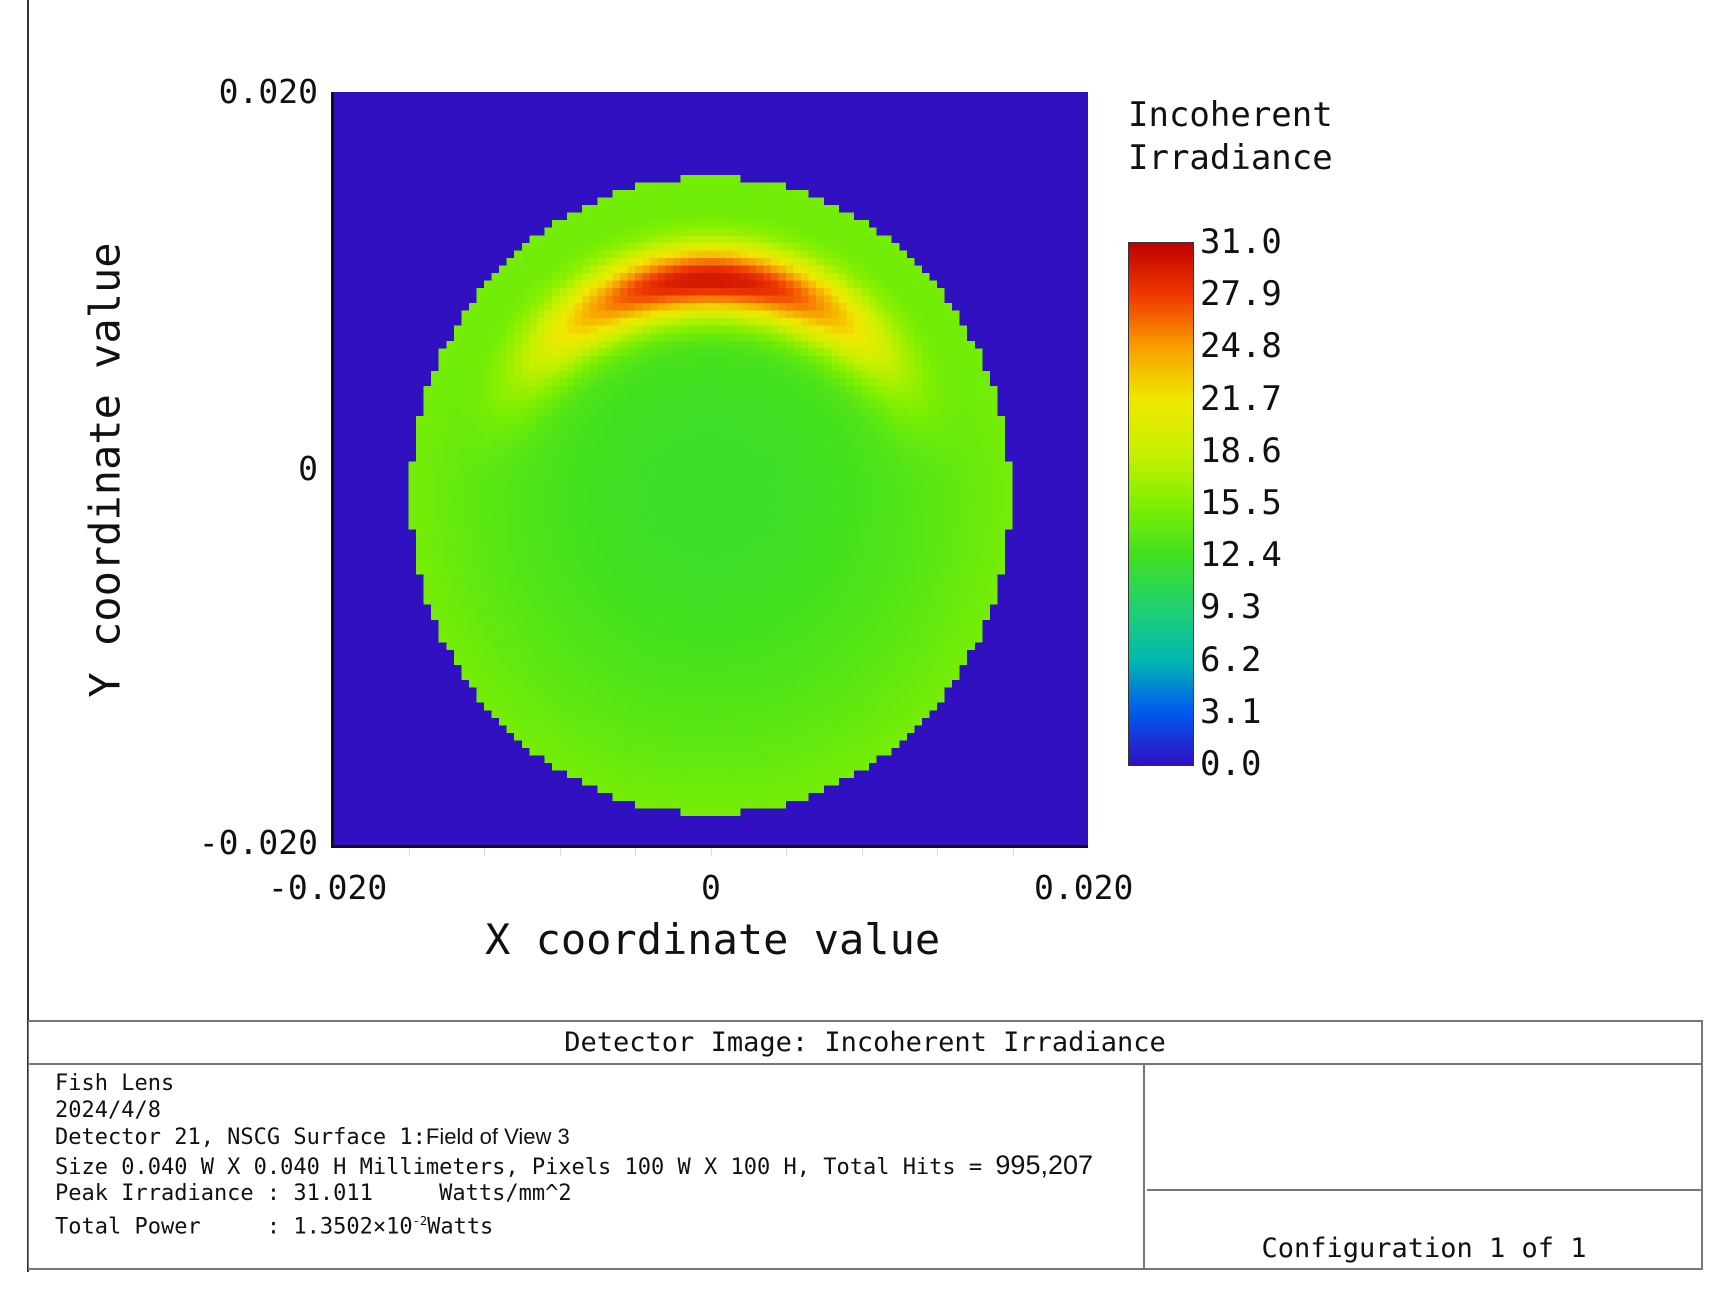 Image resolution: width=1717 pixels, height=1297 pixels. I want to click on colorbar-tick-label: 21.7, so click(1241, 398).